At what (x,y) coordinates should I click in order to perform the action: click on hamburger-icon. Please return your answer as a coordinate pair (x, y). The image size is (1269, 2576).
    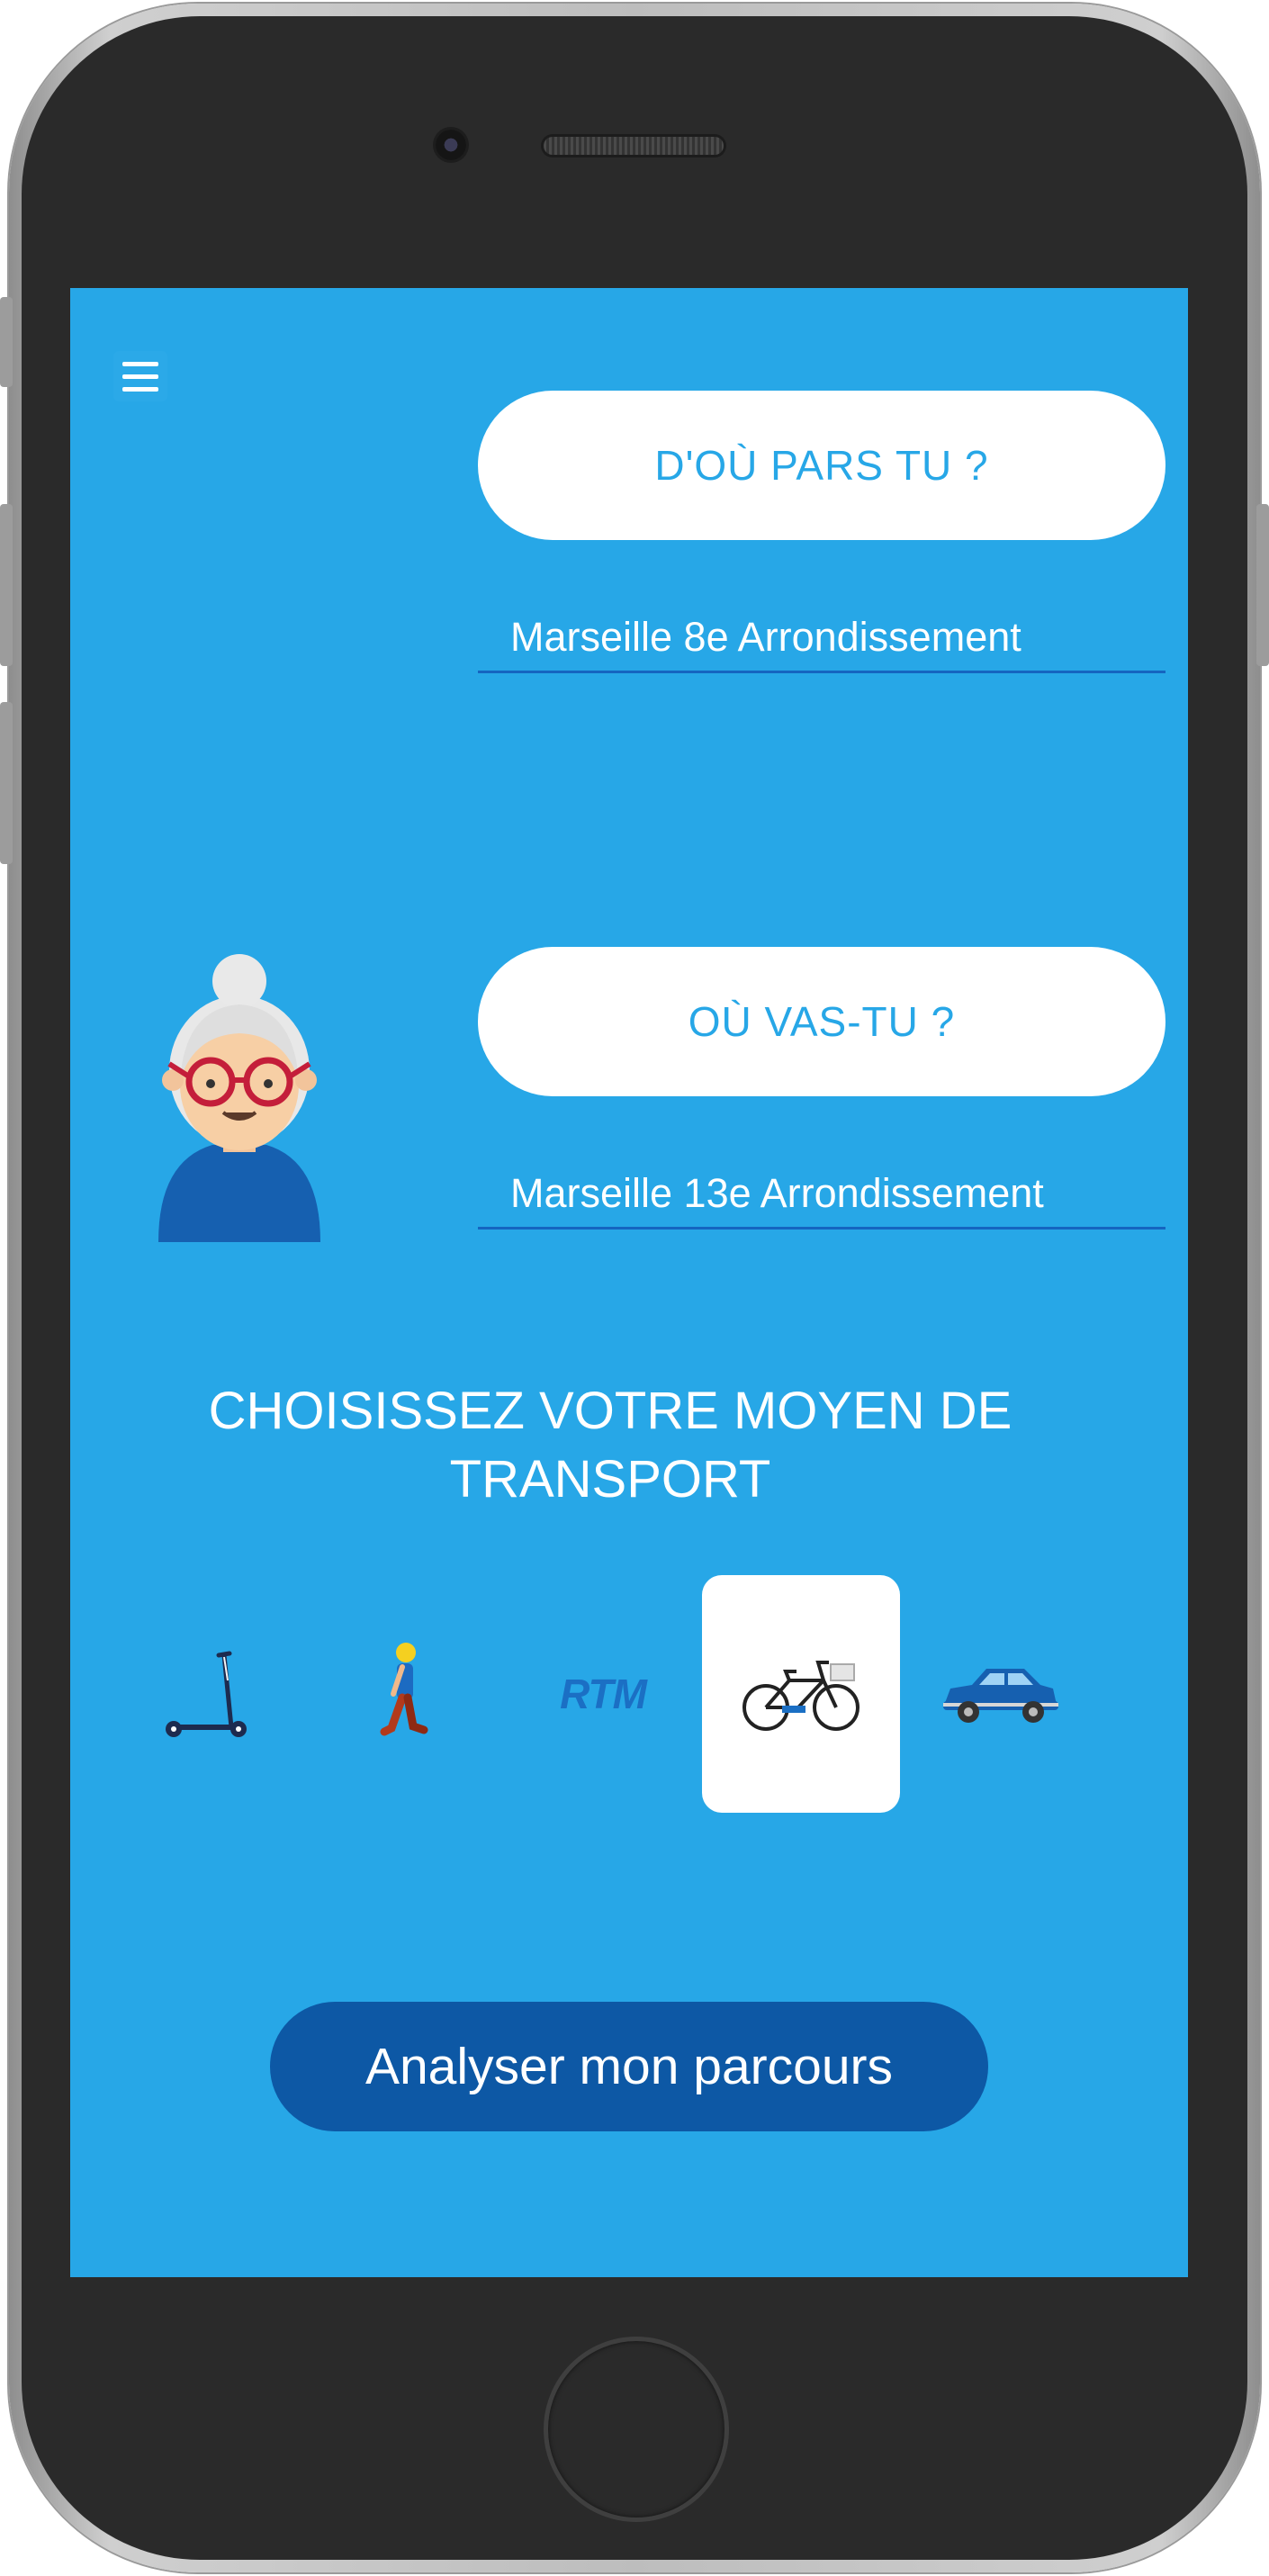
    Looking at the image, I should click on (140, 376).